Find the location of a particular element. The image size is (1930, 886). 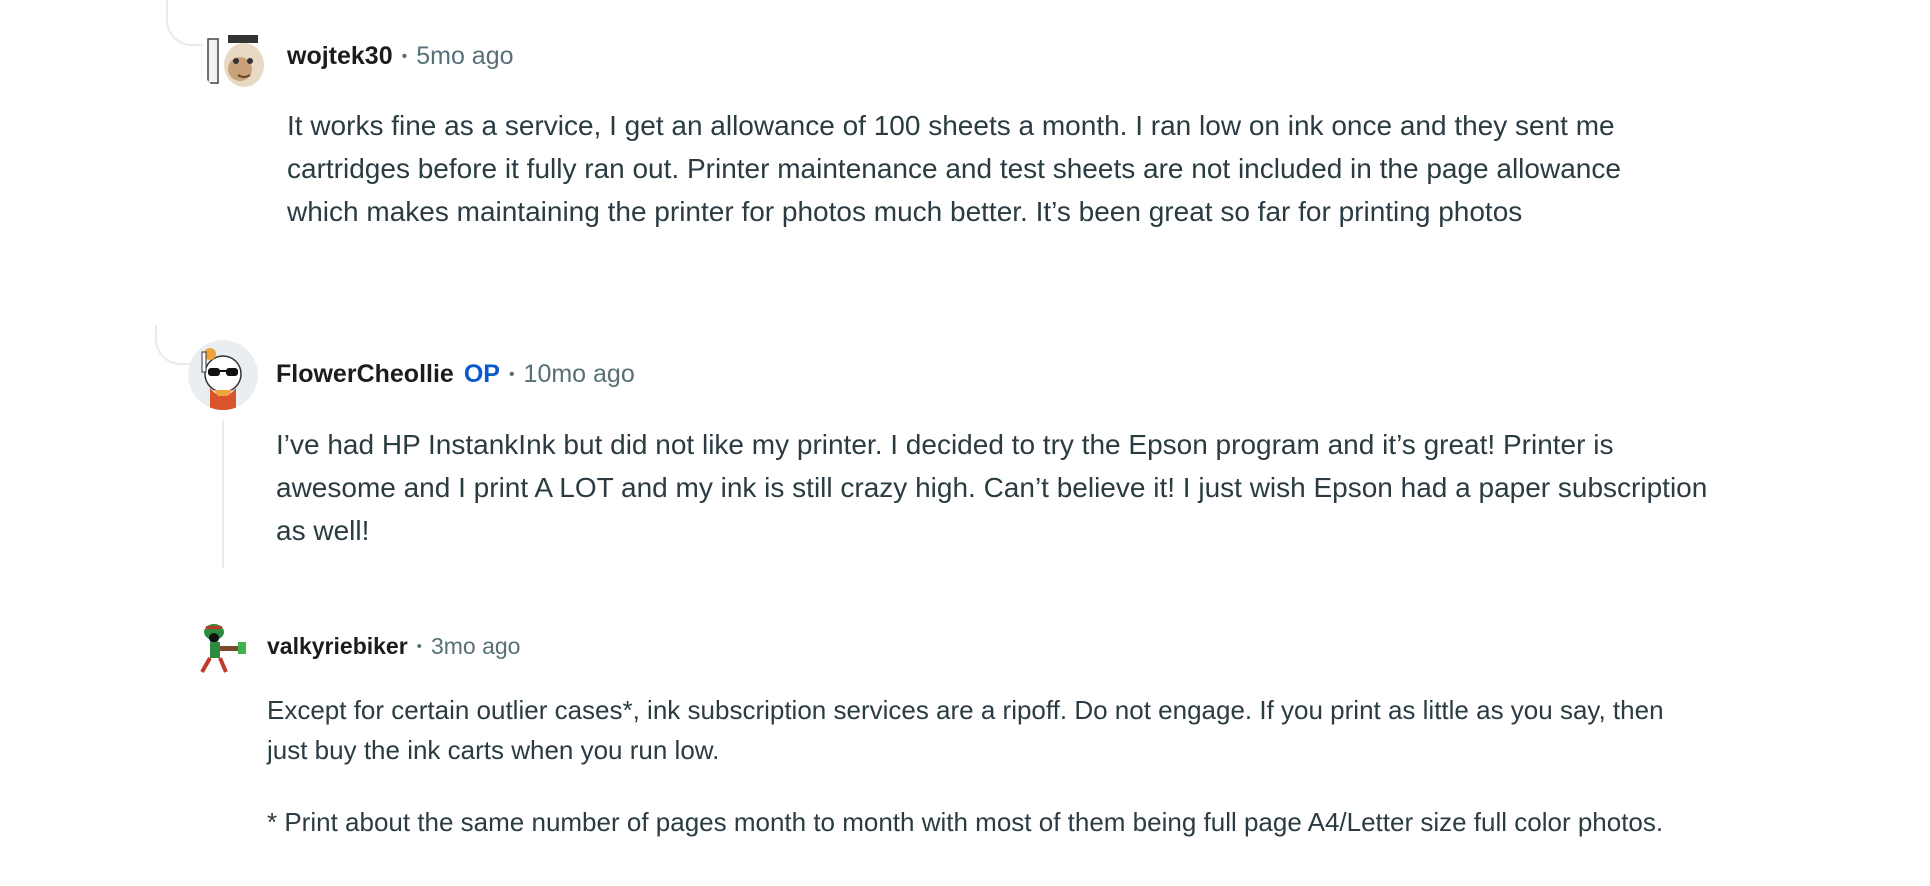

author-name: valkyriebiker is located at coordinates (337, 646).